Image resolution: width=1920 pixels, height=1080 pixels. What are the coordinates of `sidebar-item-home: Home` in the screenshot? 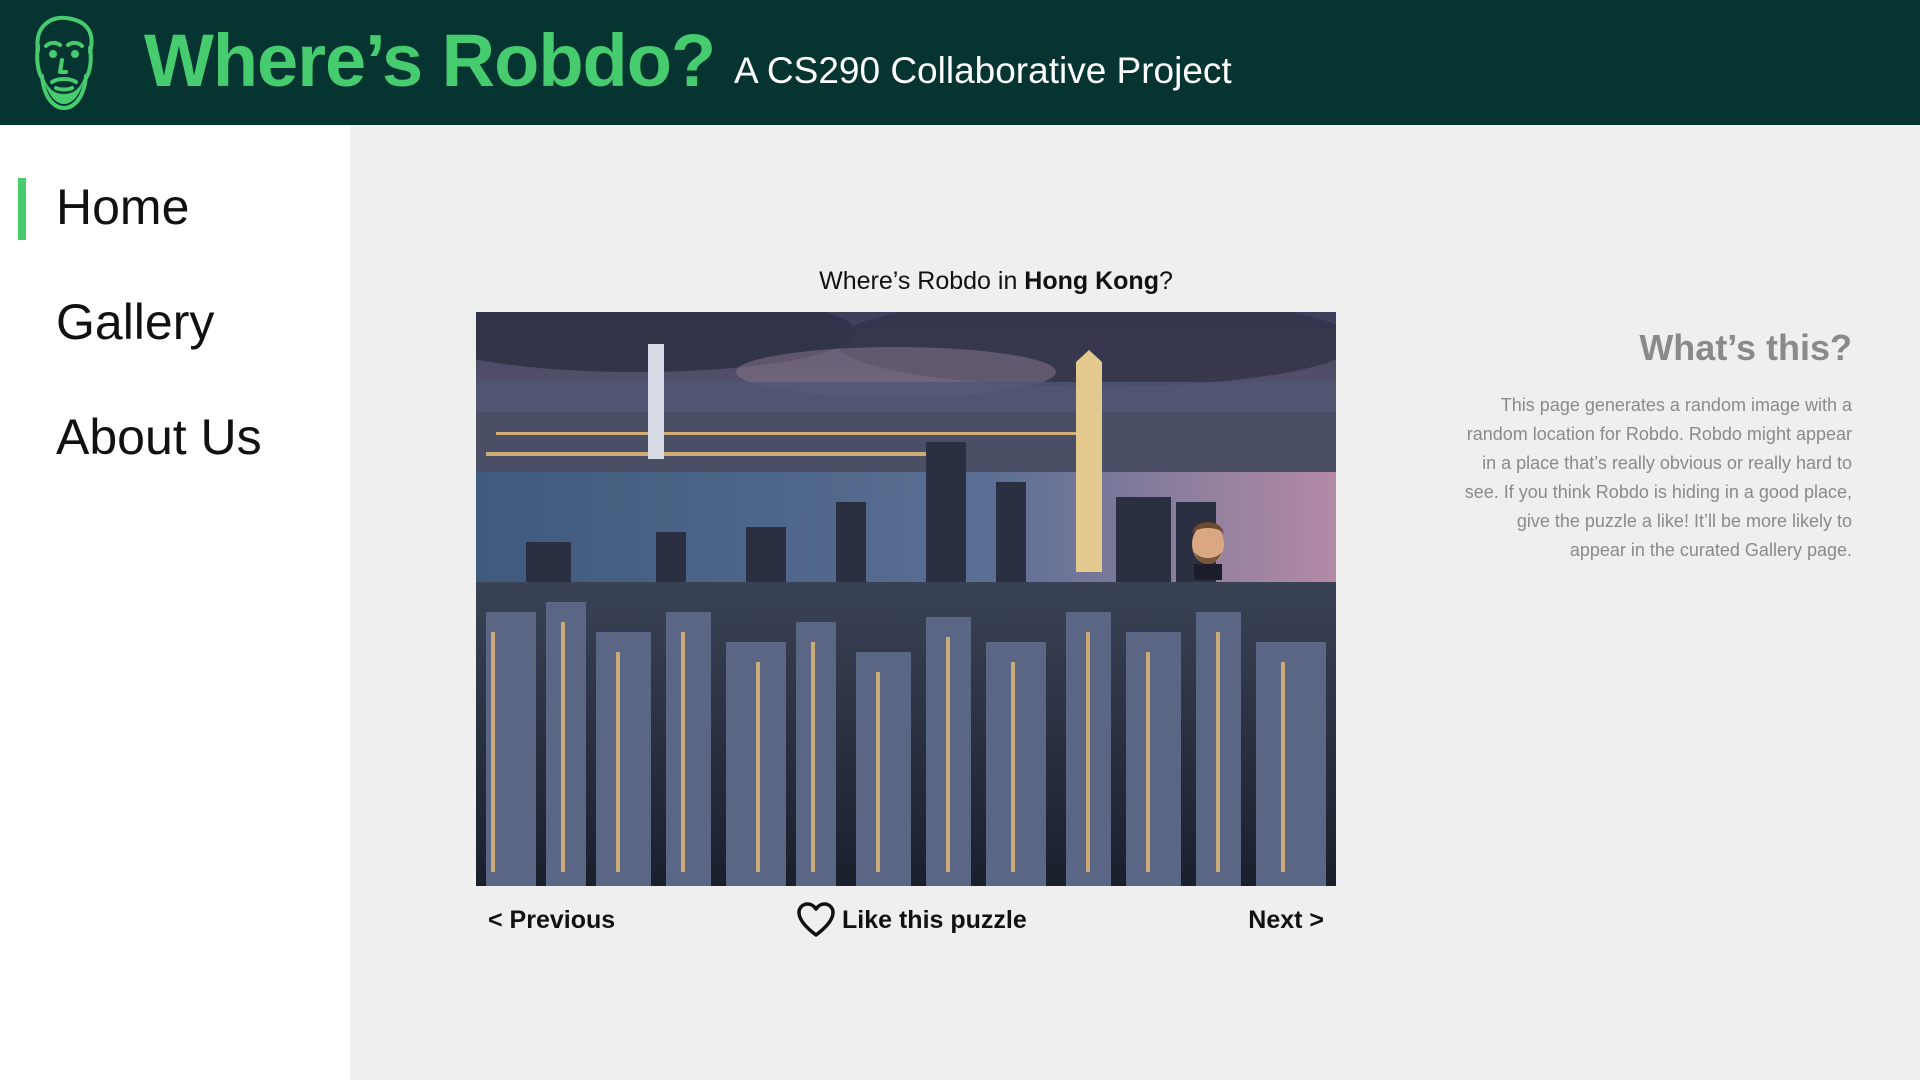 It's located at (122, 207).